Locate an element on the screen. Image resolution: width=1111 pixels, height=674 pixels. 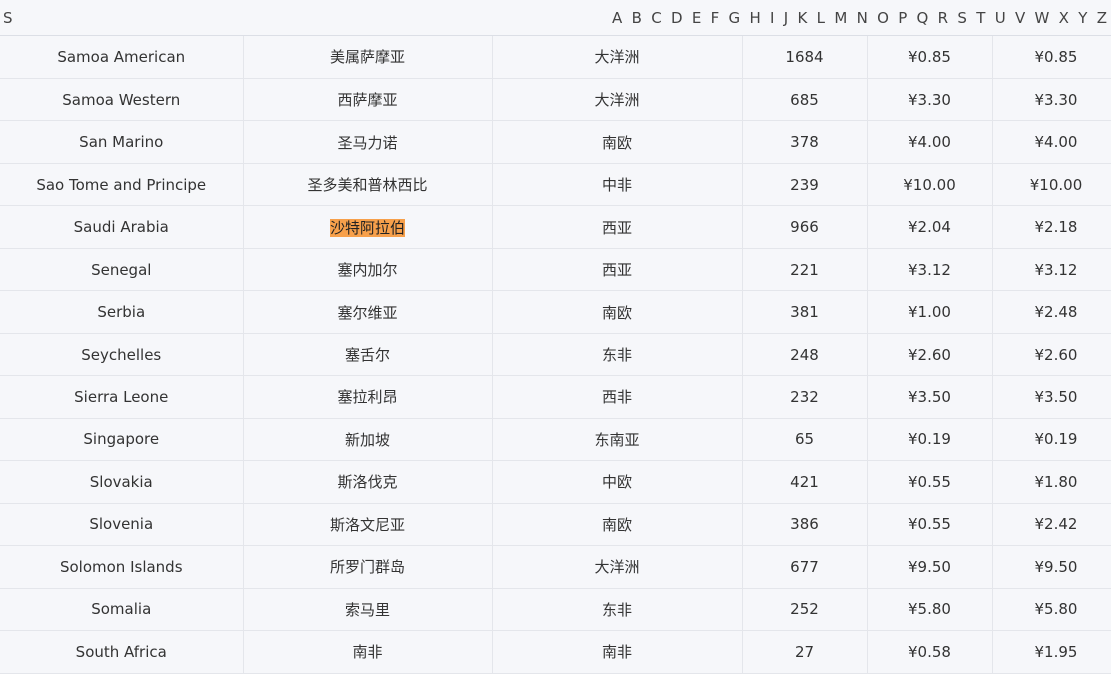
table-row: Saudi Arabia 沙特阿拉伯 西亚 966 ¥2.04 ¥2.18 is located at coordinates (555, 227).